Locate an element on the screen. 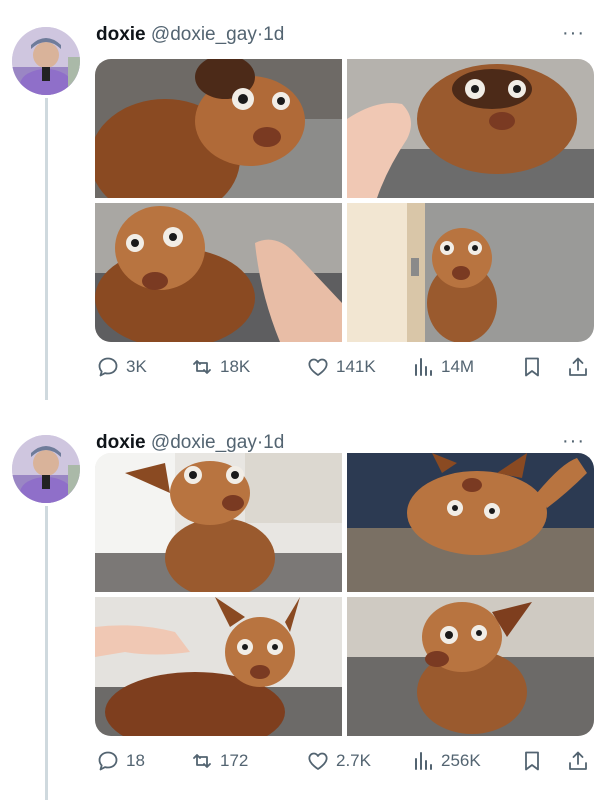 The width and height of the screenshot is (607, 800). reply-button: 3K is located at coordinates (121, 367).